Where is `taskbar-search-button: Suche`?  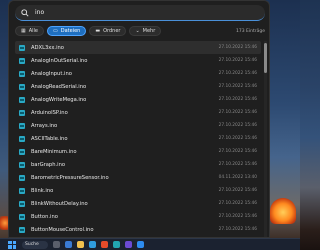
taskbar-search-button: Suche is located at coordinates (35, 244).